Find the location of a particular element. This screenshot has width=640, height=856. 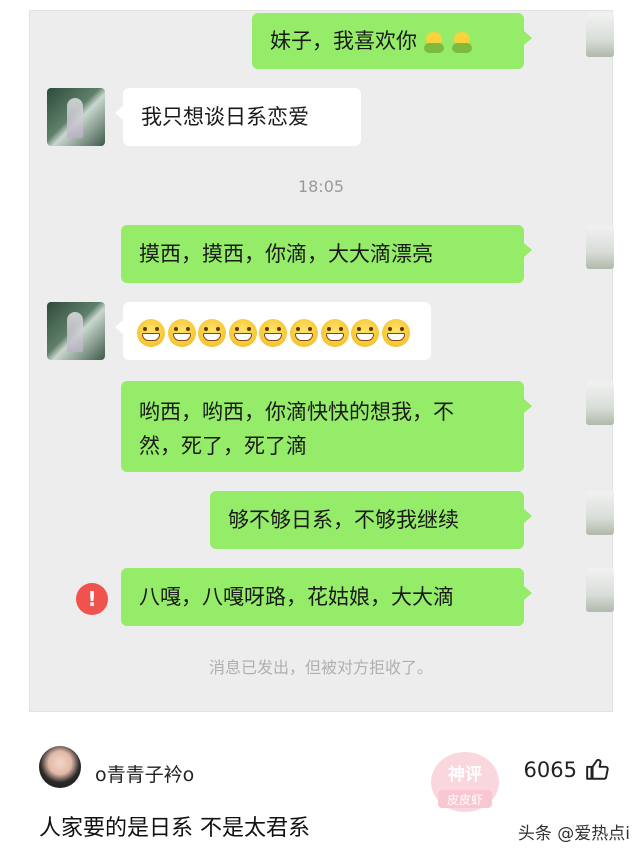

timestamp: 18:05 is located at coordinates (321, 186).